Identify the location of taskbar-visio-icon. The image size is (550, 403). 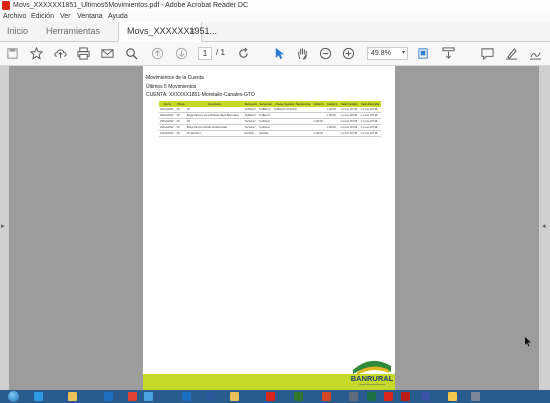
(425, 396).